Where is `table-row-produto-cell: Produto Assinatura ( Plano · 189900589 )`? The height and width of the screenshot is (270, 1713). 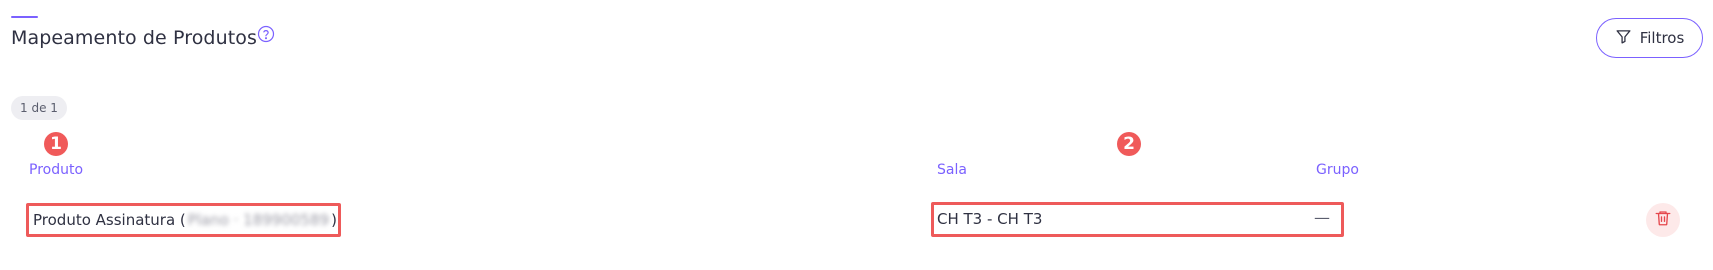 table-row-produto-cell: Produto Assinatura ( Plano · 189900589 ) is located at coordinates (183, 220).